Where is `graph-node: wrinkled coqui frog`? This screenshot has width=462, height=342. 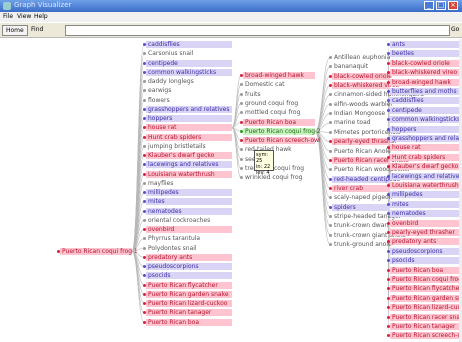 graph-node: wrinkled coqui frog is located at coordinates (279, 177).